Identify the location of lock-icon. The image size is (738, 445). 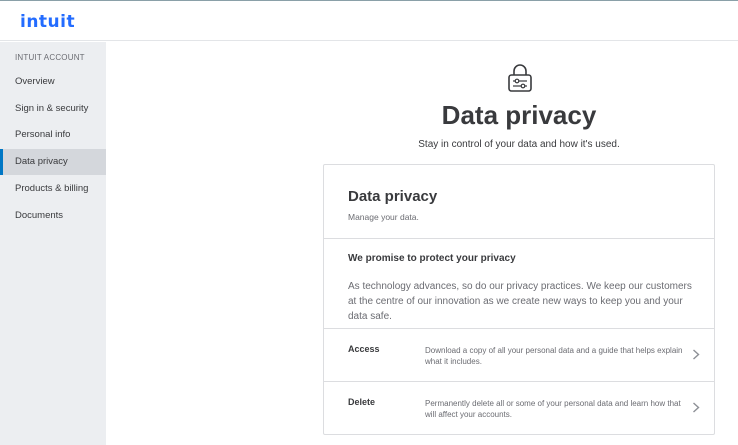
(520, 78).